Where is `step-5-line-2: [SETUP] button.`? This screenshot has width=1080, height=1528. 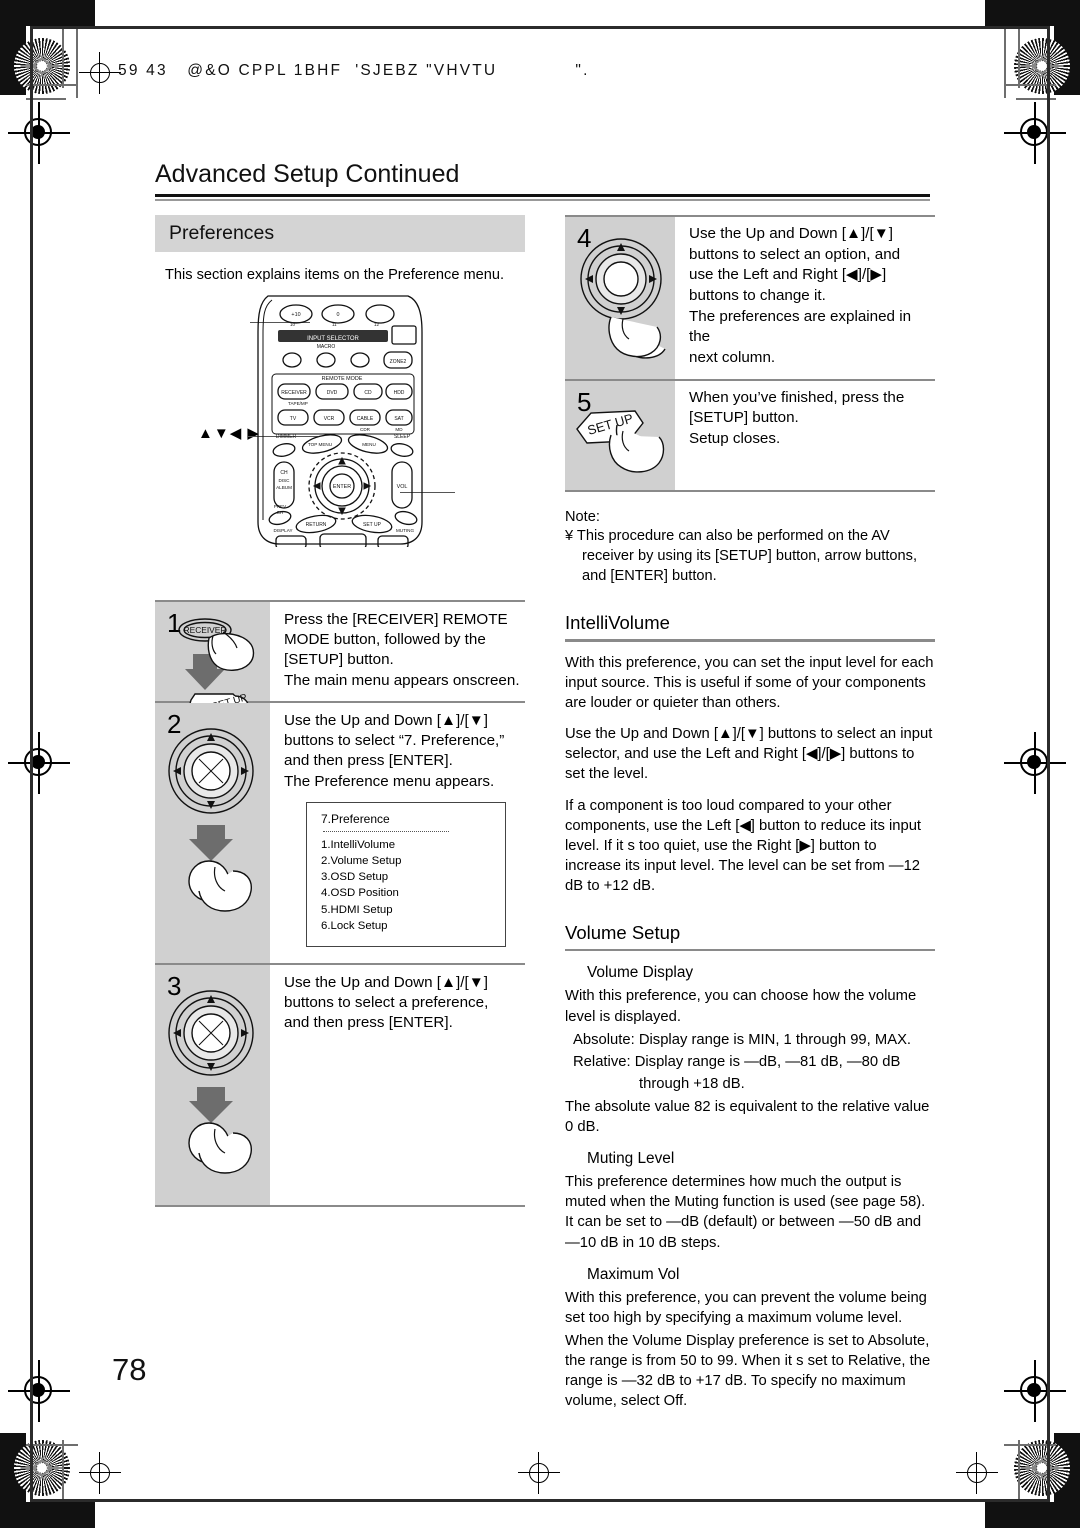
step-5-line-2: [SETUP] button. is located at coordinates (744, 418).